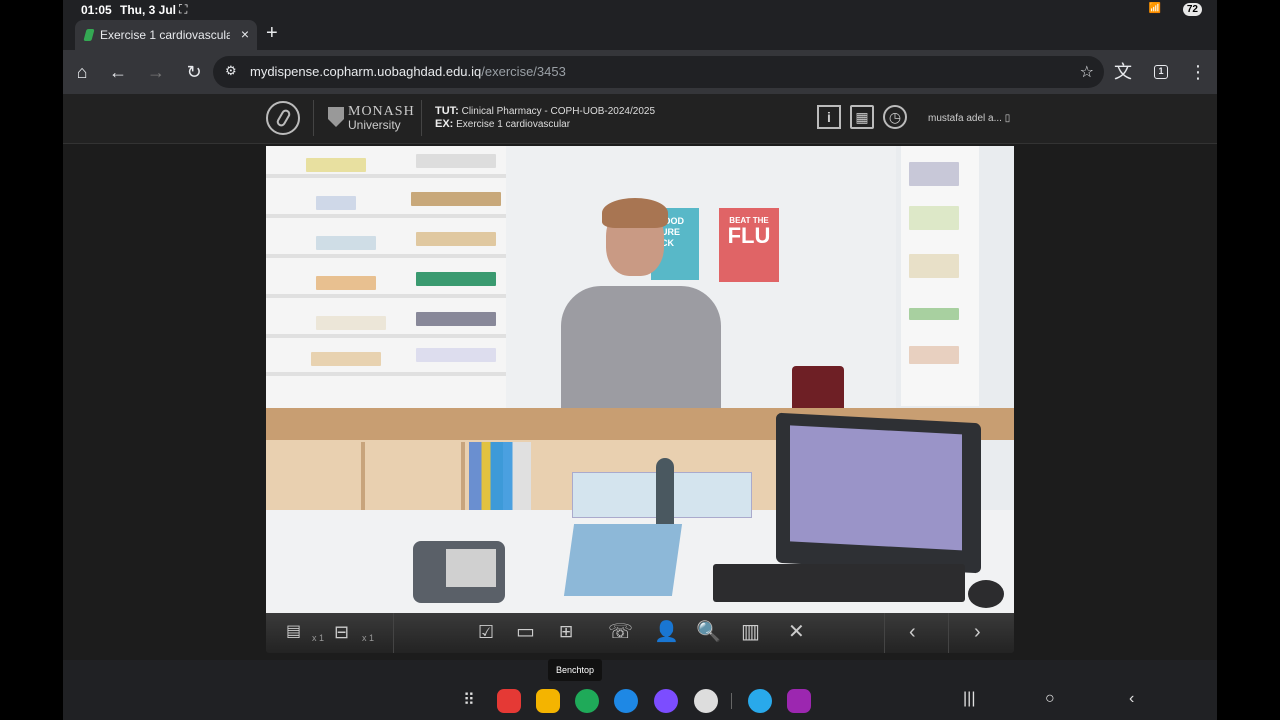 The height and width of the screenshot is (720, 1280). What do you see at coordinates (829, 117) in the screenshot?
I see `info-icon: i` at bounding box center [829, 117].